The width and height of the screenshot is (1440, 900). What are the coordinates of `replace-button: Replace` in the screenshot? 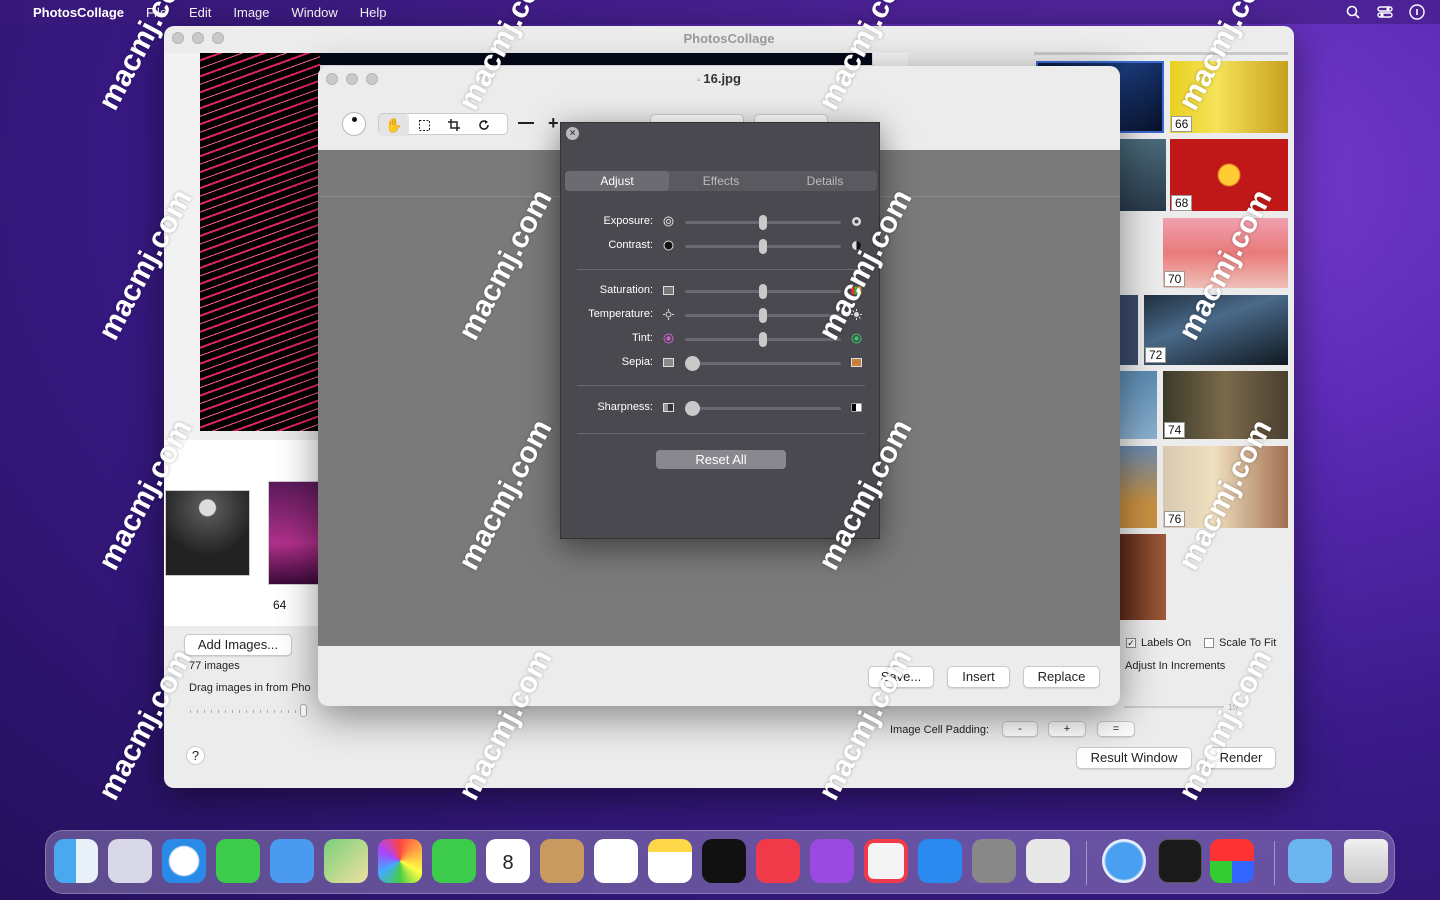 It's located at (1061, 677).